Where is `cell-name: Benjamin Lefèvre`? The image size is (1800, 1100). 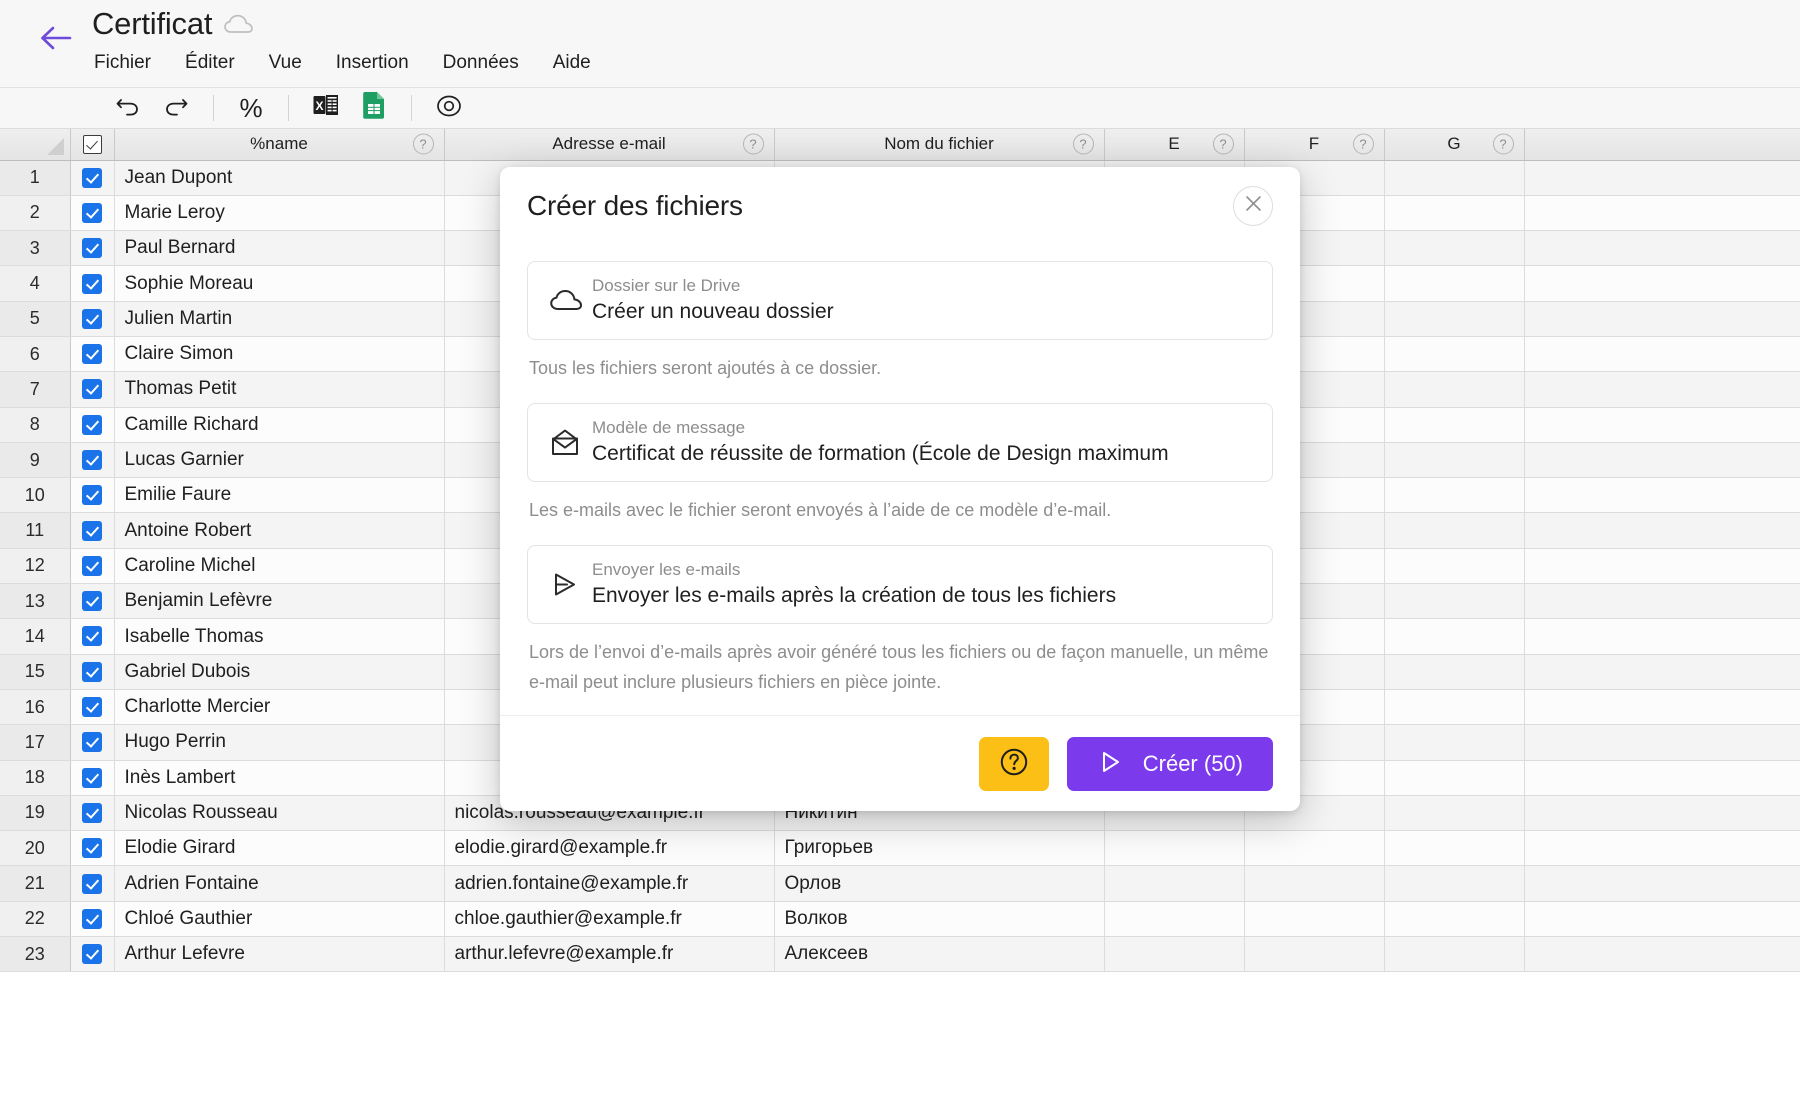
cell-name: Benjamin Lefèvre is located at coordinates (279, 601).